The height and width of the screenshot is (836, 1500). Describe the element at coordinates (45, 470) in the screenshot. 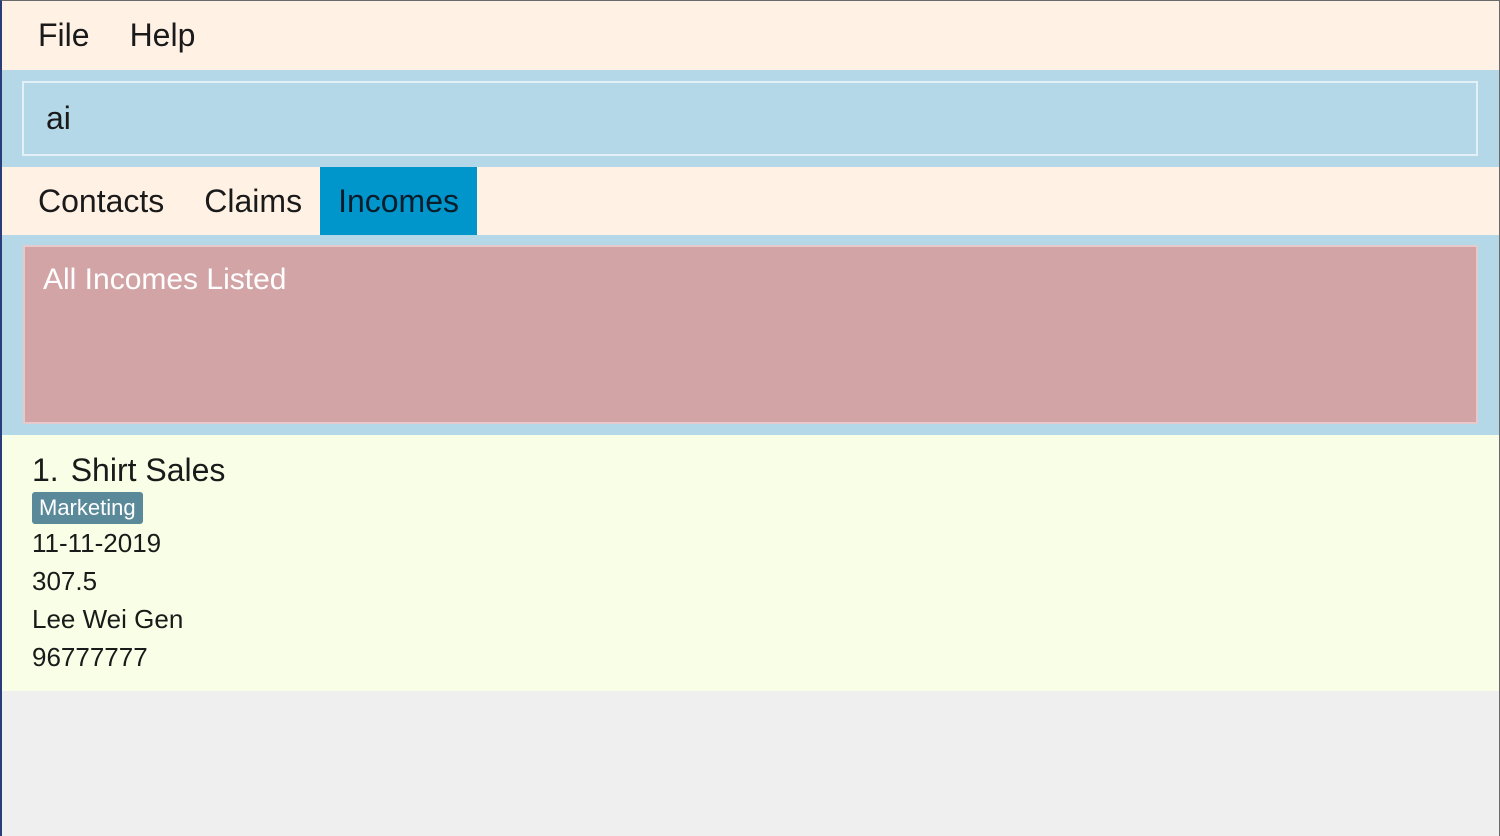

I see `income-index: 1.` at that location.